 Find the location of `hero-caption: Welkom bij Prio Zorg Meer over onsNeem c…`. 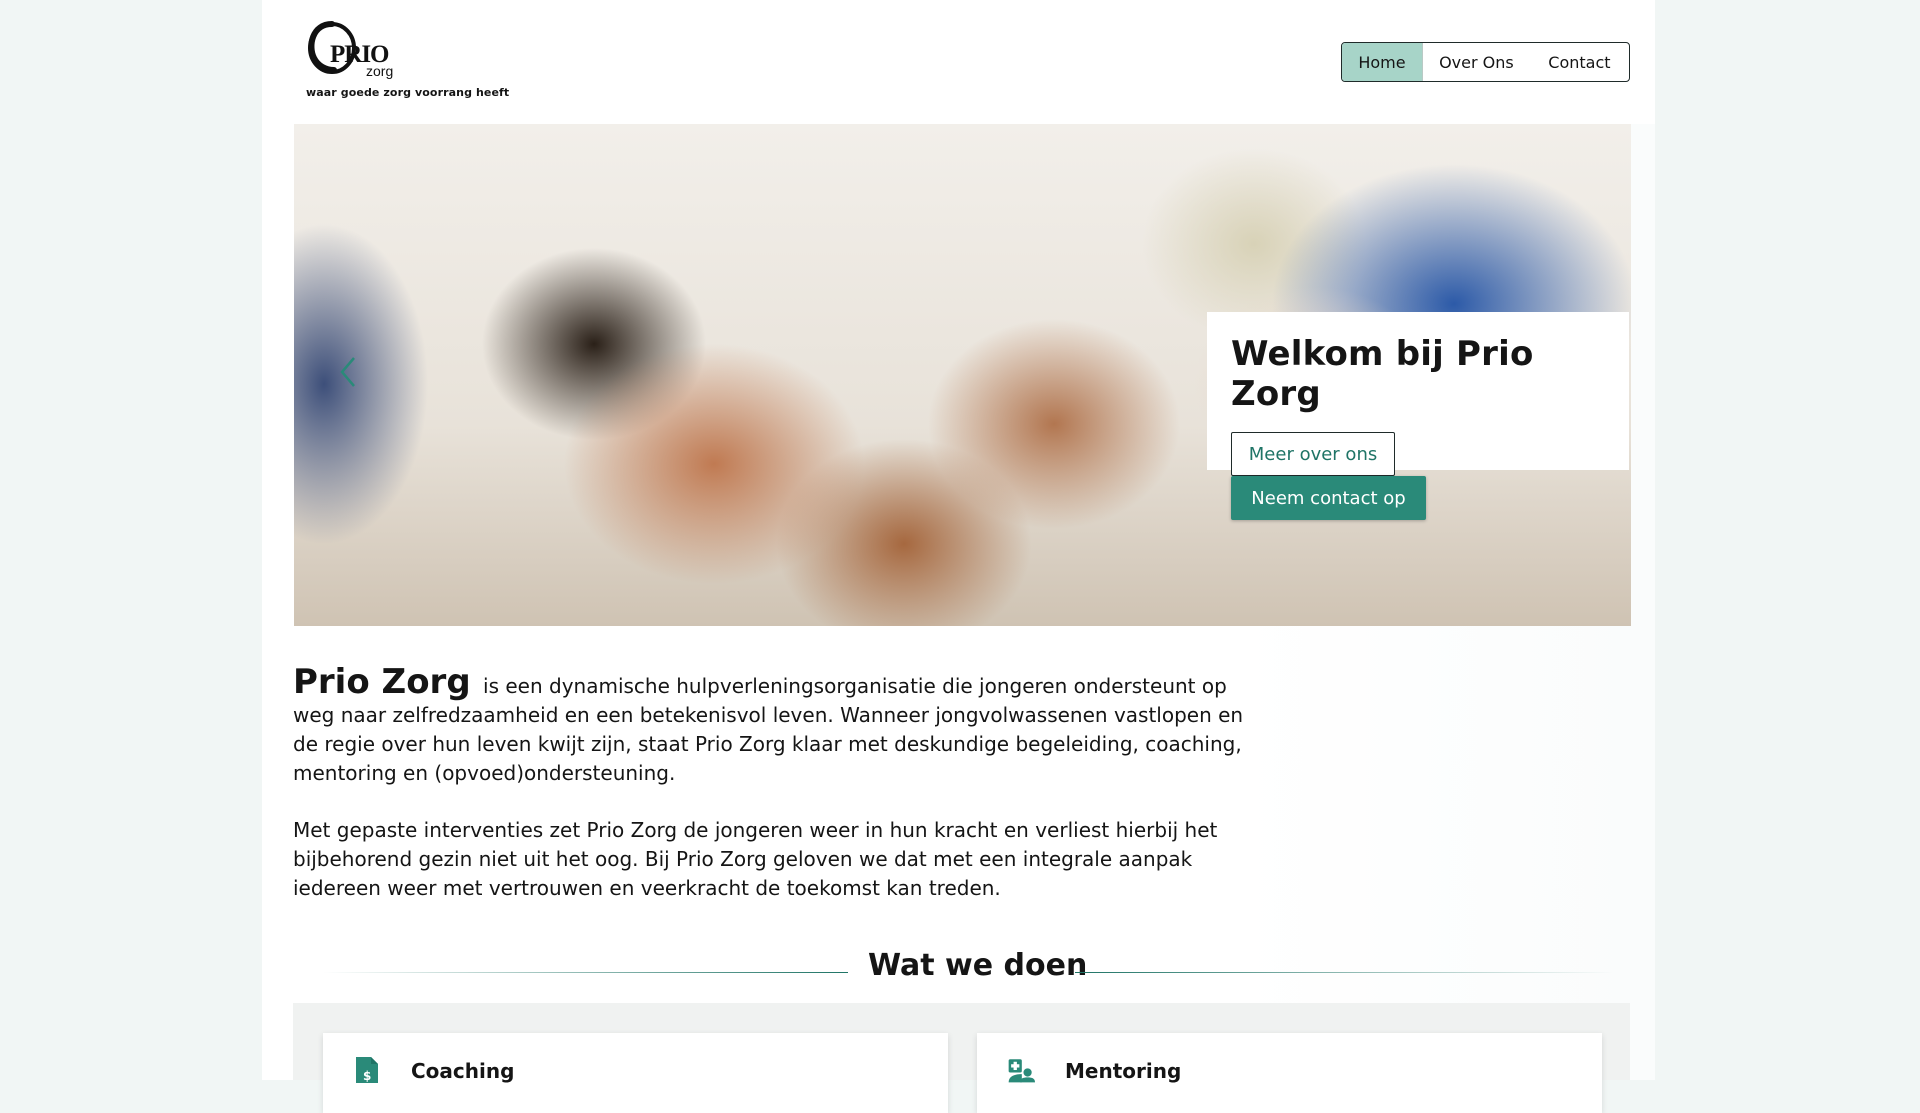

hero-caption: Welkom bij Prio Zorg Meer over onsNeem c… is located at coordinates (1418, 416).